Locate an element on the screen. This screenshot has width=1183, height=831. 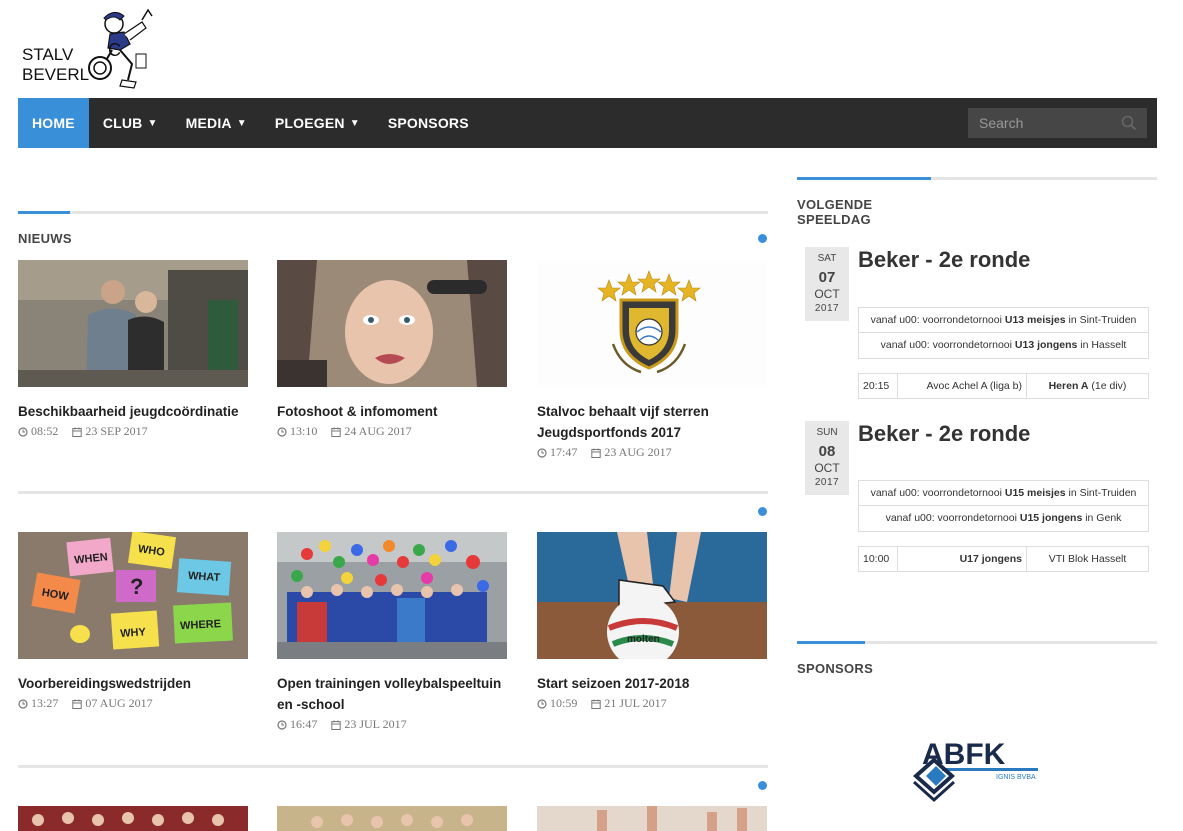
logo-mascot-icon: STALV BEVERL C is located at coordinates (87, 48).